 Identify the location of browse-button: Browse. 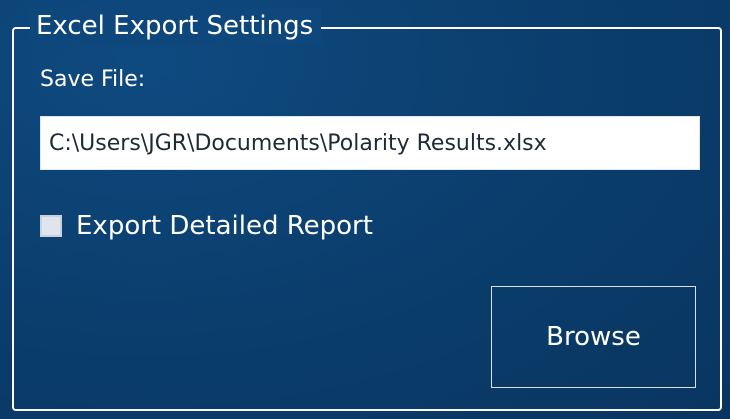
(593, 337).